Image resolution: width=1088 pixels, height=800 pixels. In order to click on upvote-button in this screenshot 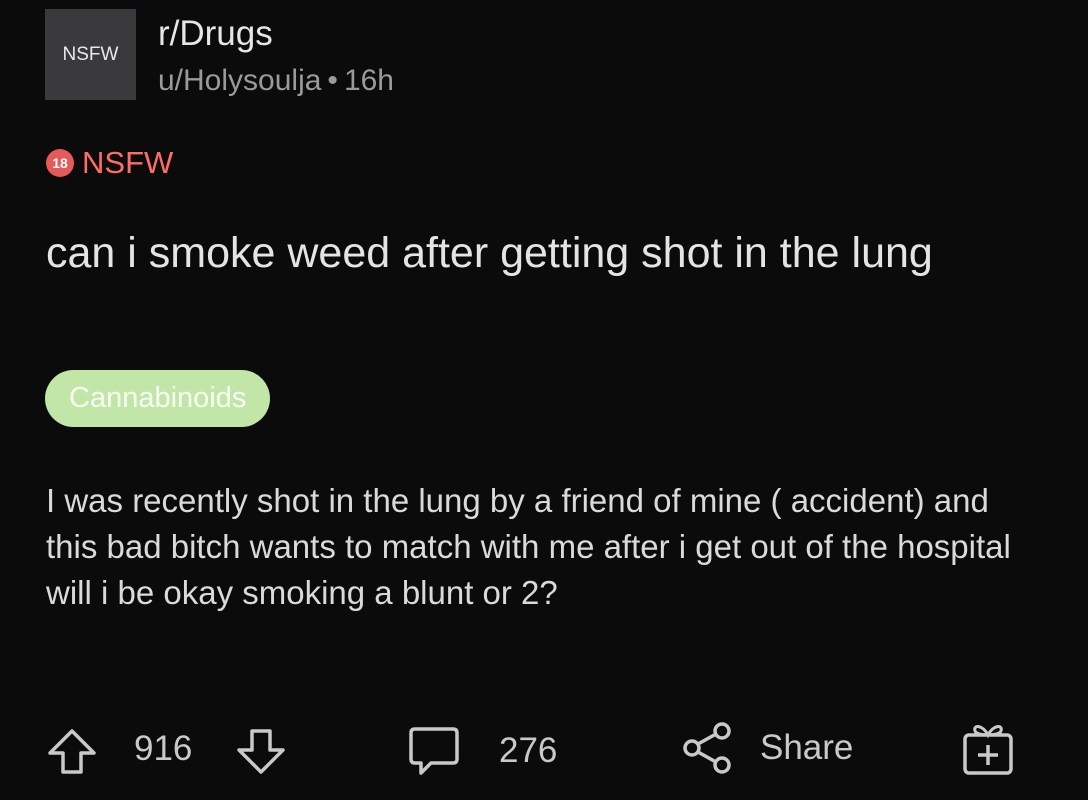, I will do `click(72, 751)`.